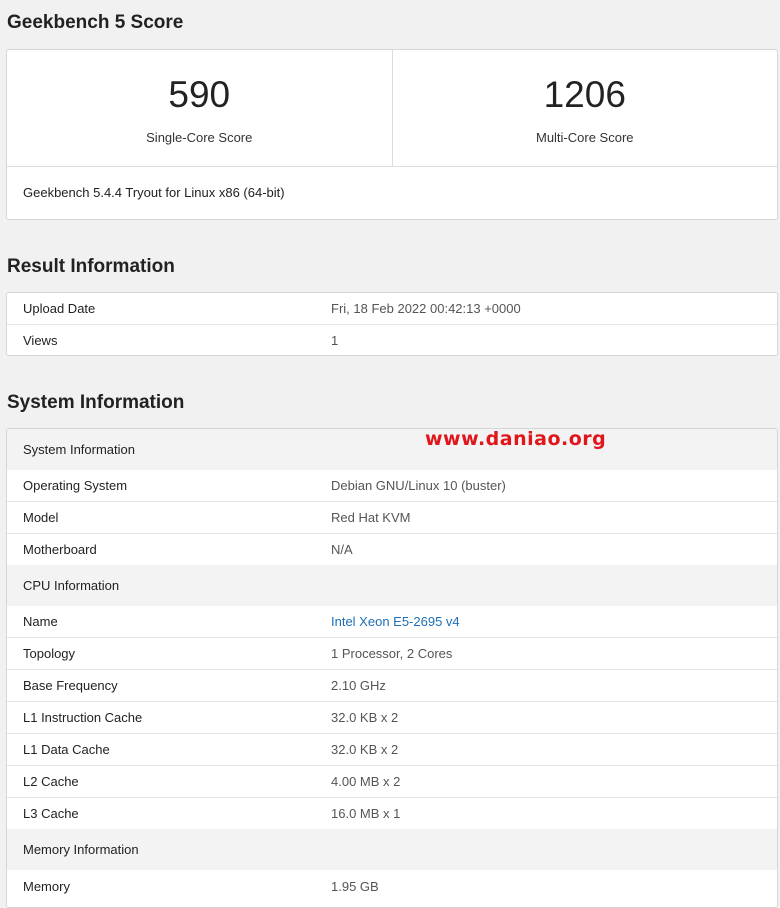  I want to click on row-value: Debian GNU/Linux 10 (buster), so click(418, 485).